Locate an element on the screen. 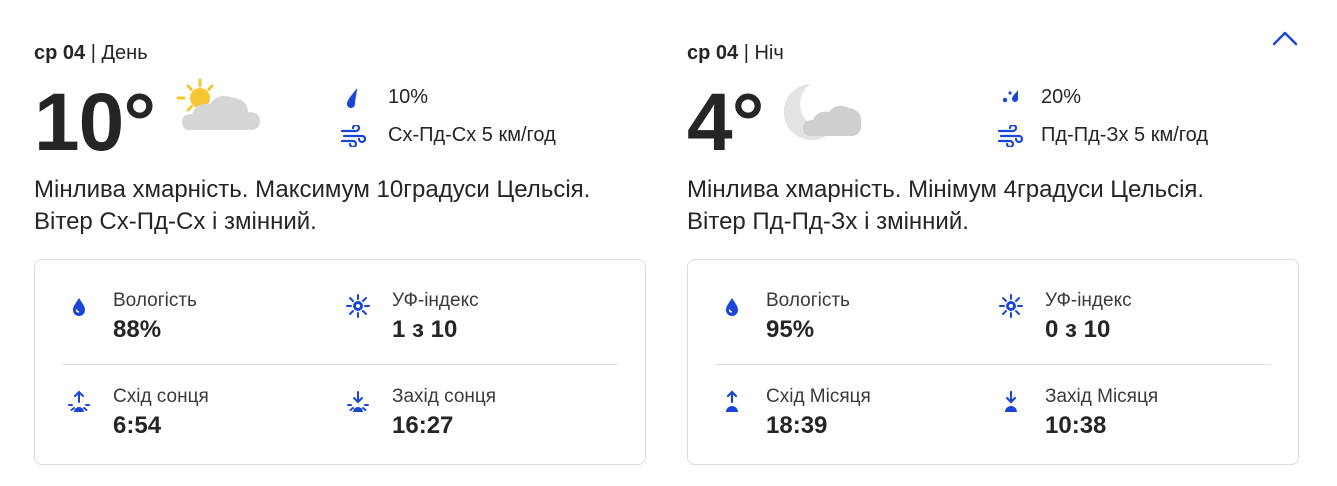 The width and height of the screenshot is (1337, 486). night-precipitation: 20% is located at coordinates (1041, 97).